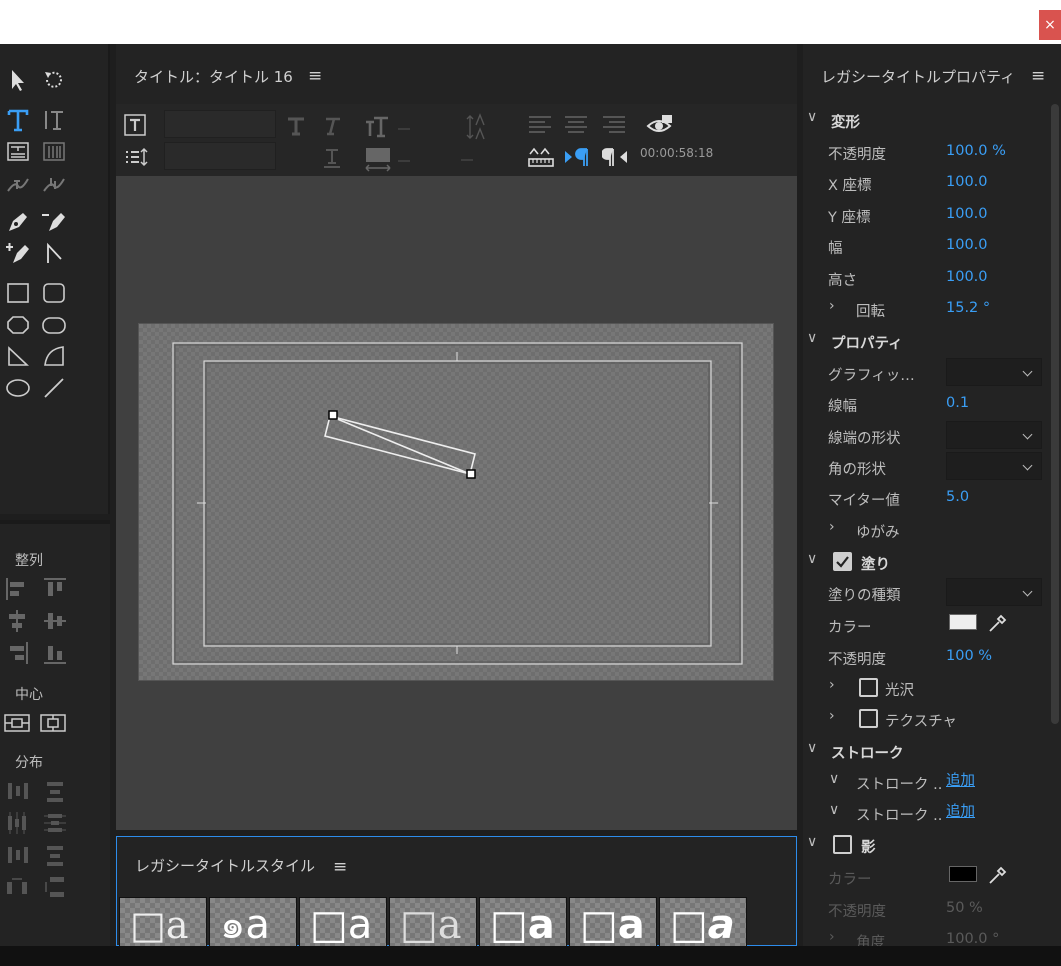 The height and width of the screenshot is (966, 1061). Describe the element at coordinates (55, 791) in the screenshot. I see `distribute-top-icon` at that location.